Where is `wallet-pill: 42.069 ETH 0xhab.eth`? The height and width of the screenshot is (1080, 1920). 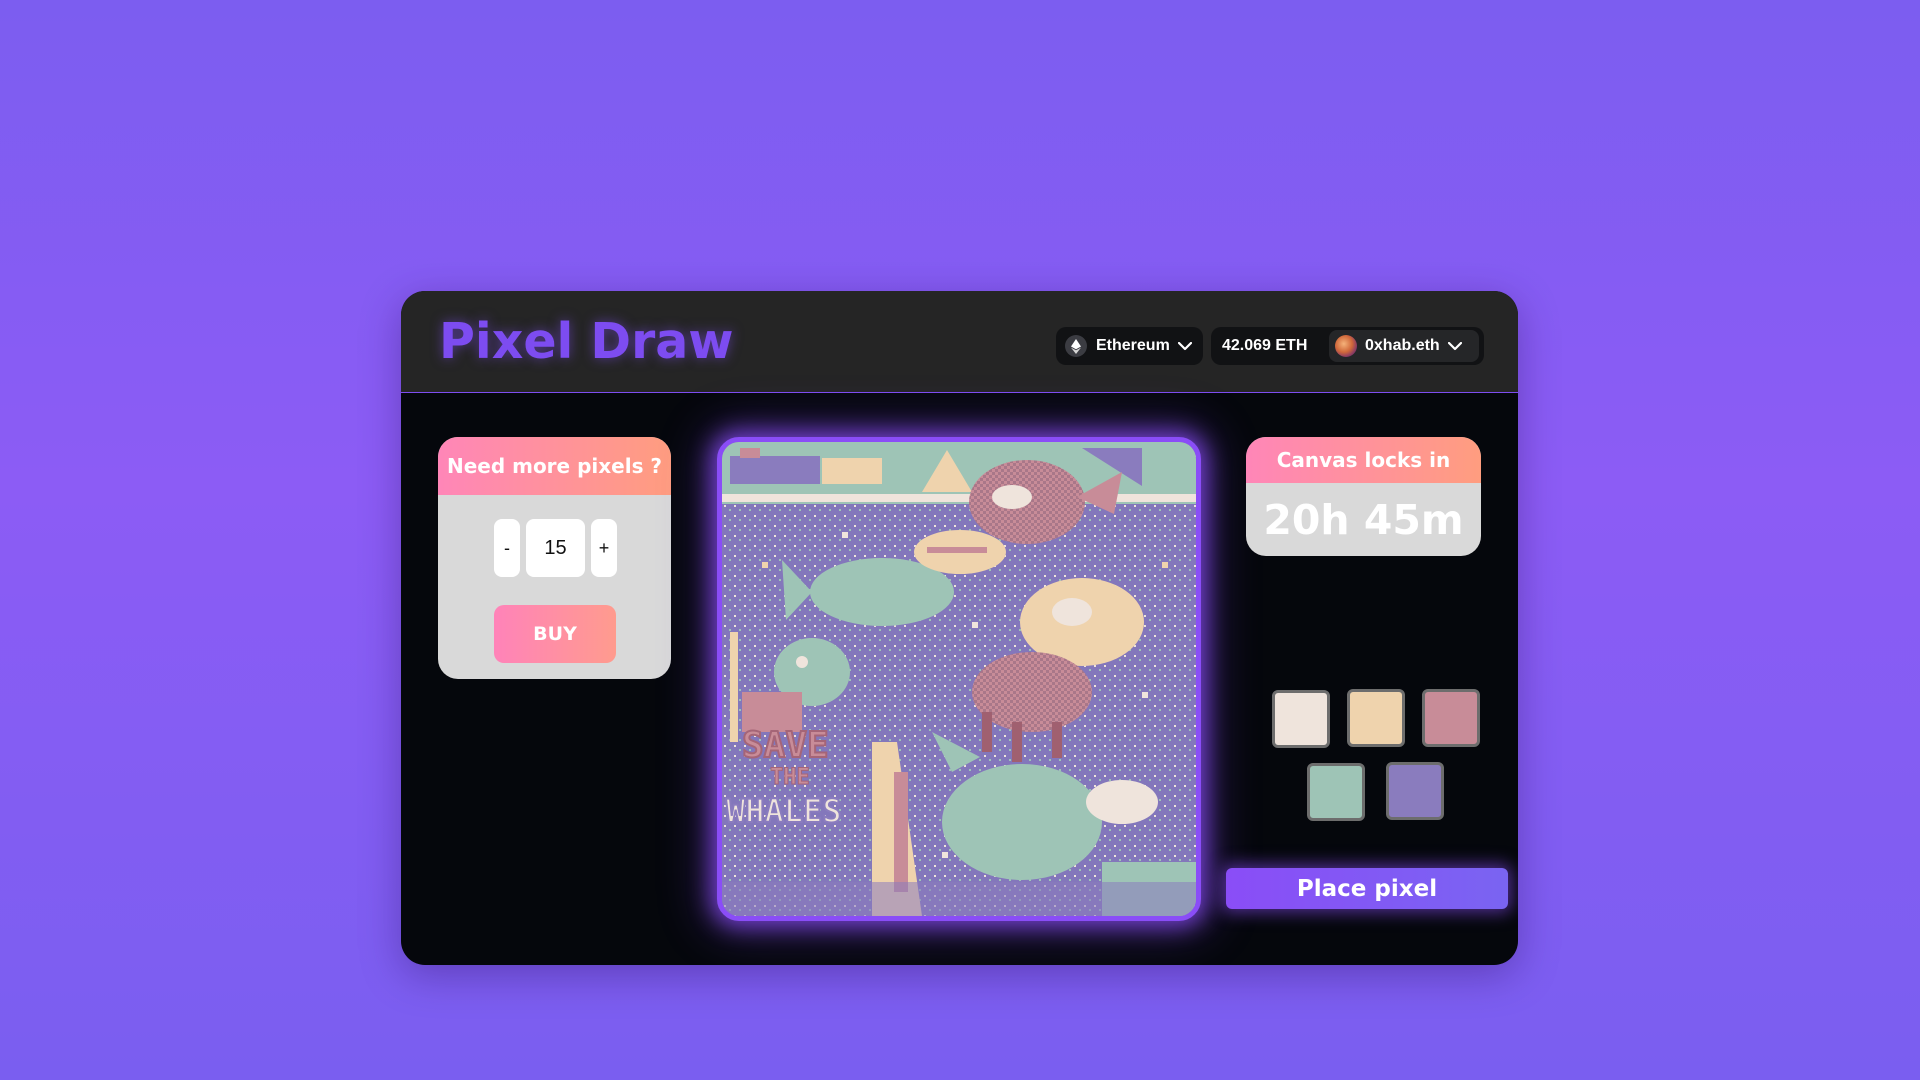 wallet-pill: 42.069 ETH 0xhab.eth is located at coordinates (1347, 346).